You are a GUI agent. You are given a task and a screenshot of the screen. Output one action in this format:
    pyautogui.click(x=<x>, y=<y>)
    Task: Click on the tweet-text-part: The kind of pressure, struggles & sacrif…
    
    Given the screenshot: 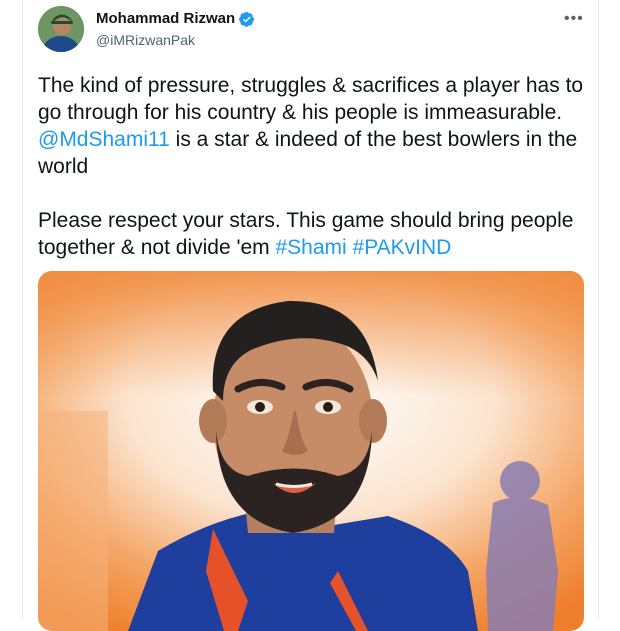 What is the action you would take?
    pyautogui.click(x=313, y=99)
    